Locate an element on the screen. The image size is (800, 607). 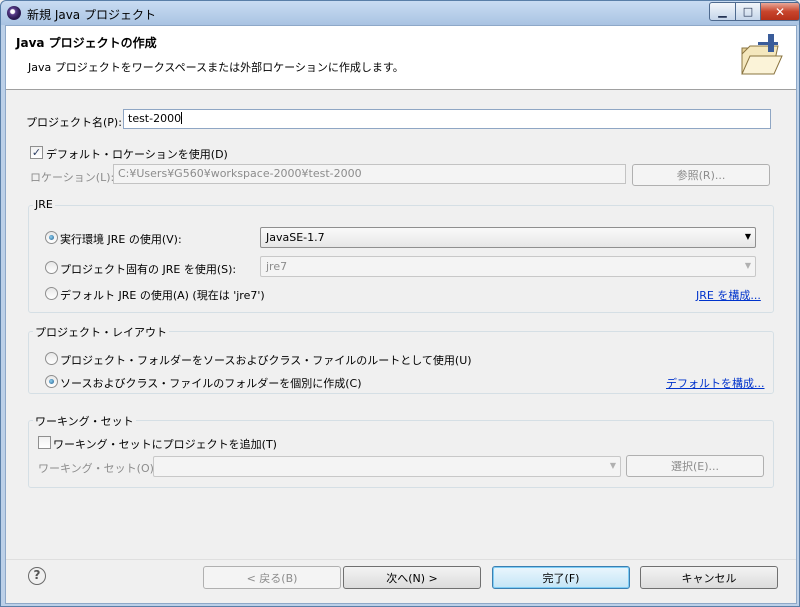
project-jre-value: jre7 is located at coordinates (277, 266).